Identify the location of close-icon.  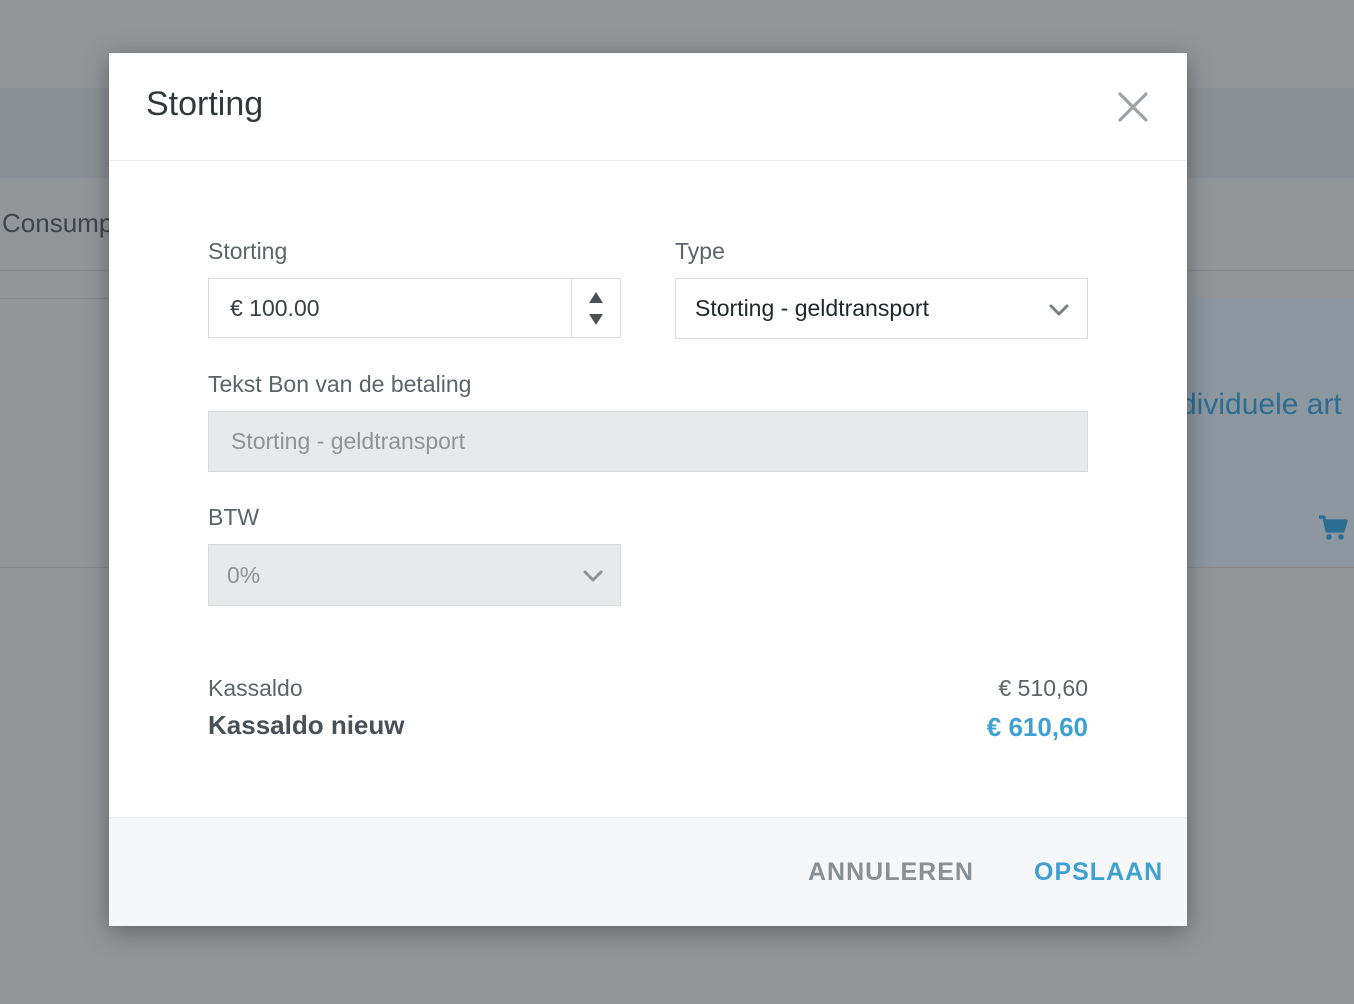
(1133, 107).